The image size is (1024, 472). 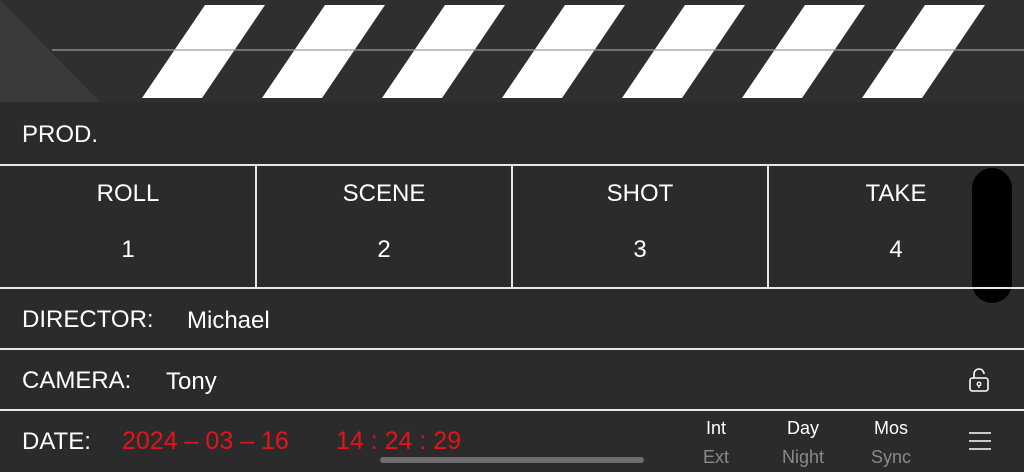 I want to click on shot-value: 3, so click(x=640, y=250).